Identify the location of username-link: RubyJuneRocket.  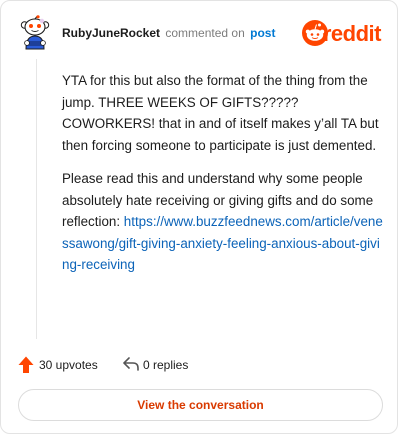
(111, 33).